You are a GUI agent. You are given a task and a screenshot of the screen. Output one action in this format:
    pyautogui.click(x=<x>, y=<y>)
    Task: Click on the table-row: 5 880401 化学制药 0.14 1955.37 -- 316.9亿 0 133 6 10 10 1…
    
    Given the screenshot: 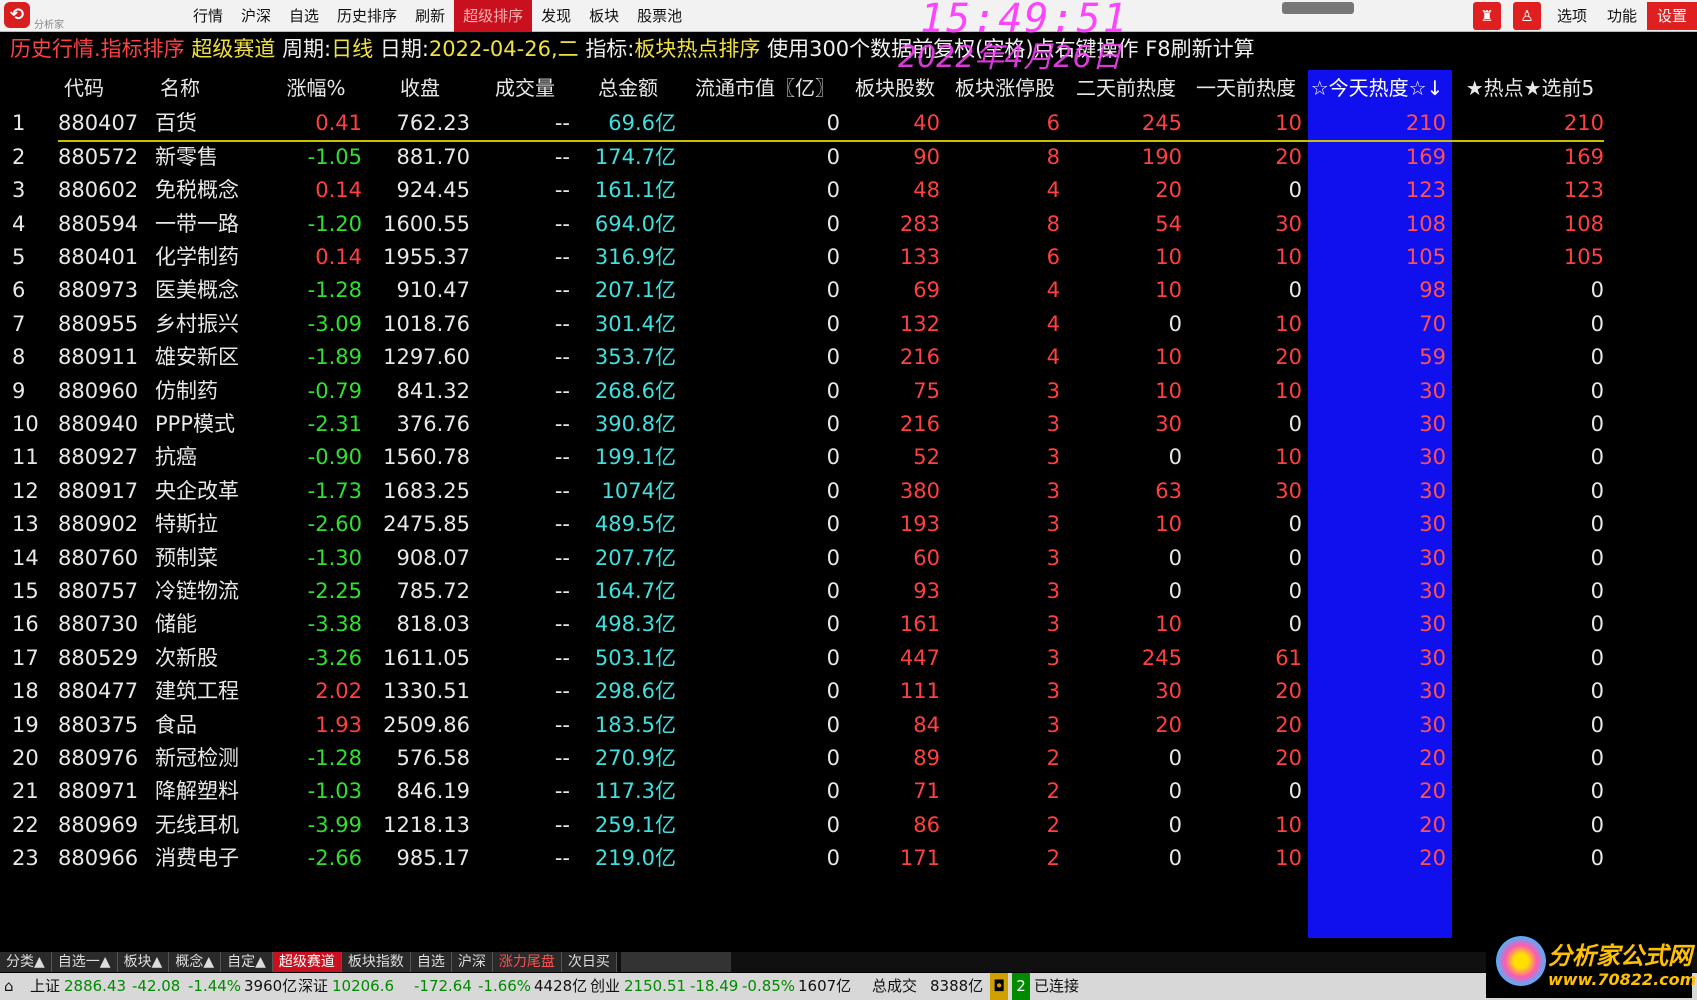 What is the action you would take?
    pyautogui.click(x=848, y=257)
    